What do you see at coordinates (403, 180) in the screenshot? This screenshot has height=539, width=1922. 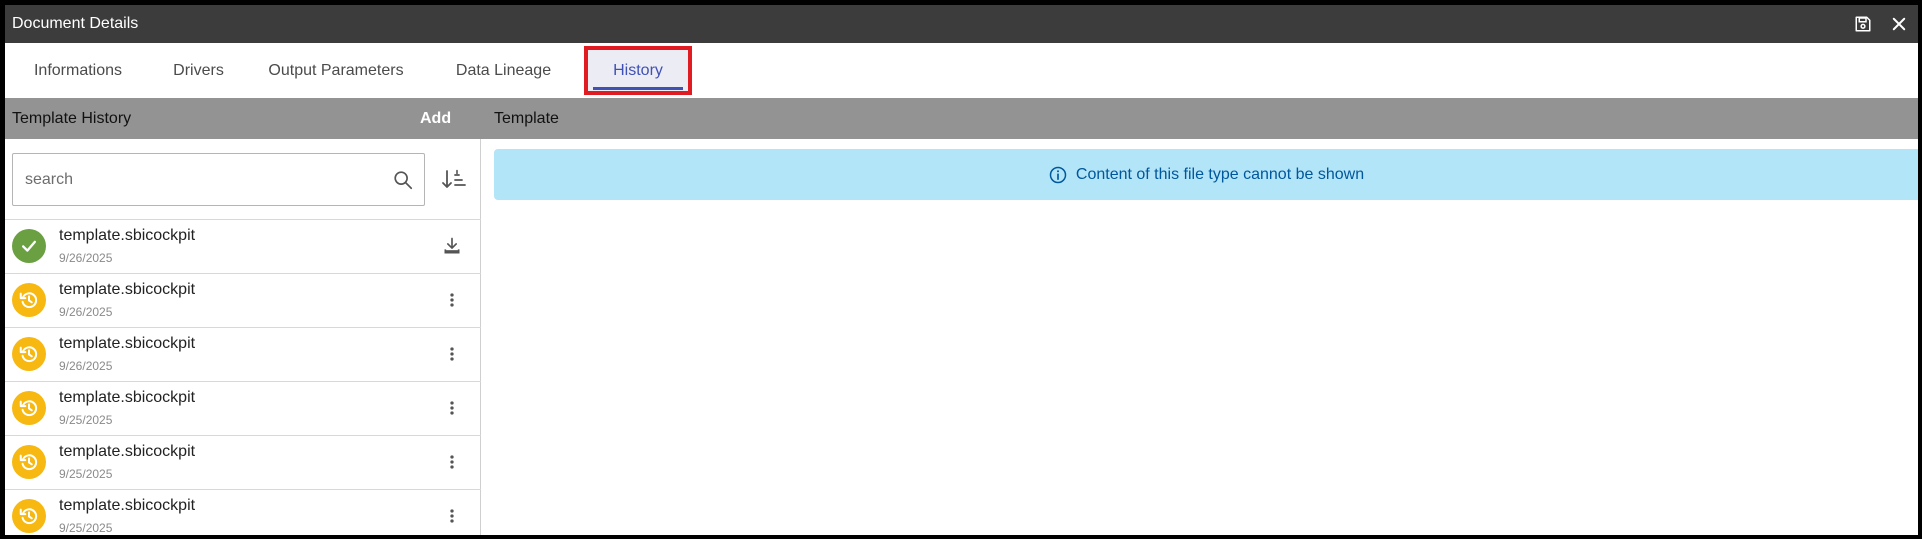 I see `search-icon` at bounding box center [403, 180].